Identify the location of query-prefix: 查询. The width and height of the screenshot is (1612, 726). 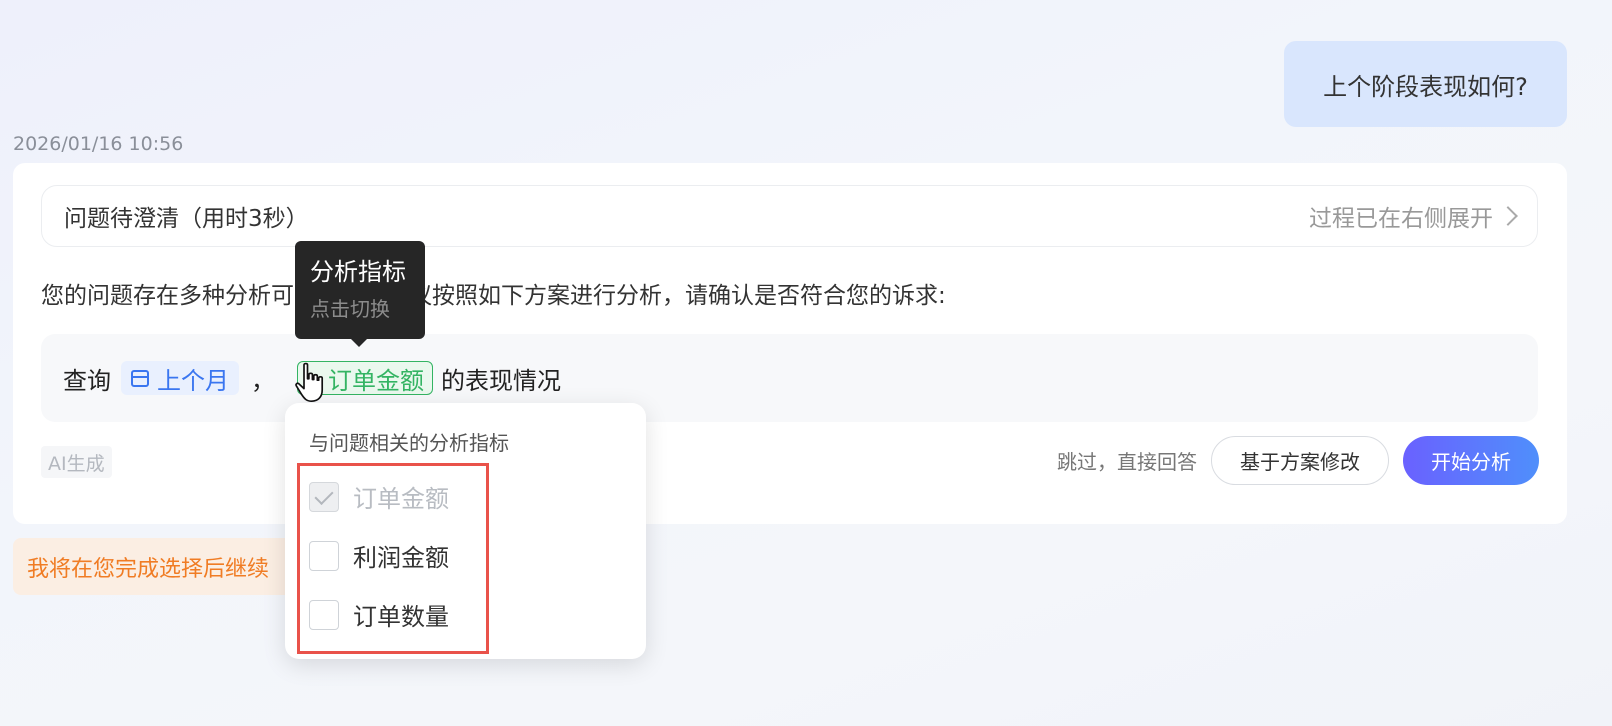
(87, 380).